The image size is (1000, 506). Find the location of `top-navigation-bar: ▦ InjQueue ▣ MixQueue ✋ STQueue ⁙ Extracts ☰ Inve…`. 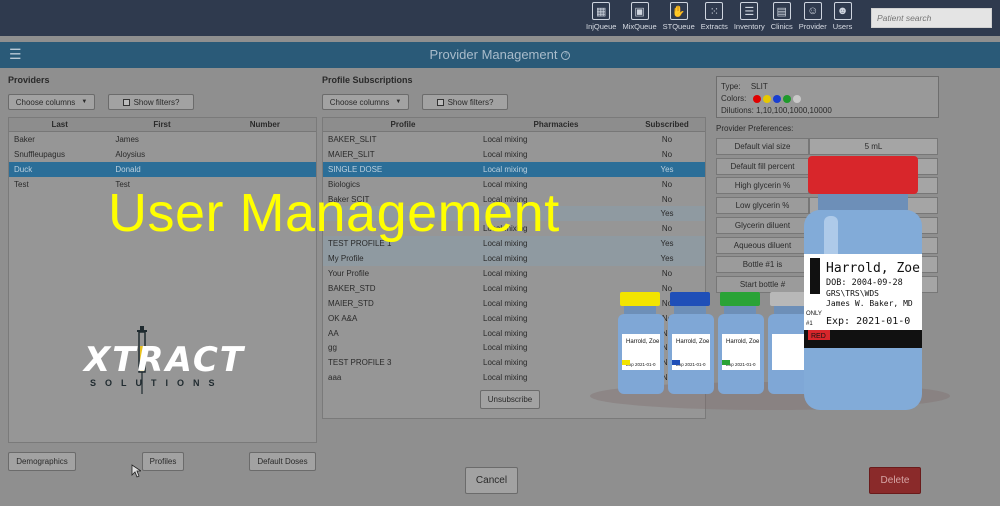

top-navigation-bar: ▦ InjQueue ▣ MixQueue ✋ STQueue ⁙ Extracts ☰ Inve… is located at coordinates (500, 18).